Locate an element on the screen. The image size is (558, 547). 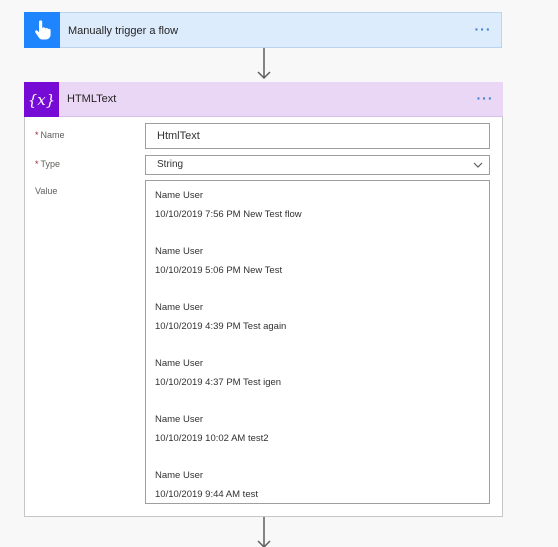
name-label: * Name is located at coordinates (50, 135).